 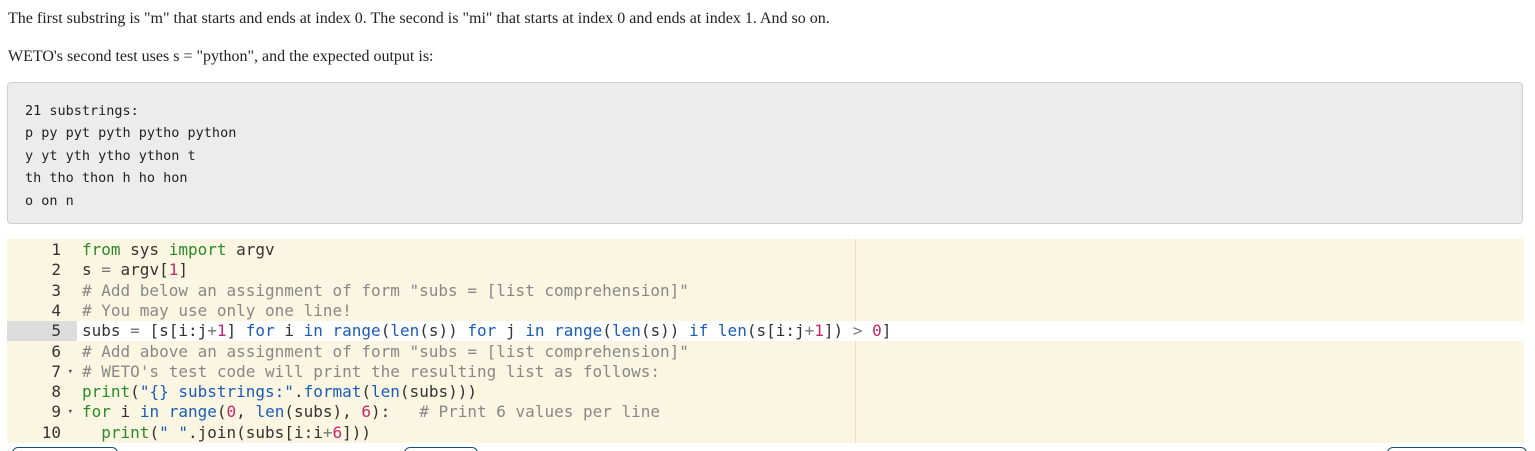 What do you see at coordinates (56, 392) in the screenshot?
I see `line-number: 8` at bounding box center [56, 392].